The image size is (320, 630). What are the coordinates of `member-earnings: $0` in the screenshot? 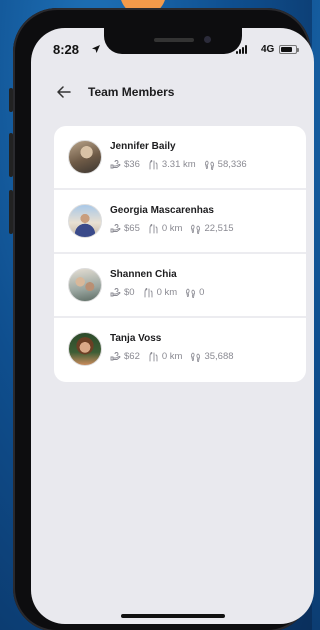 It's located at (129, 292).